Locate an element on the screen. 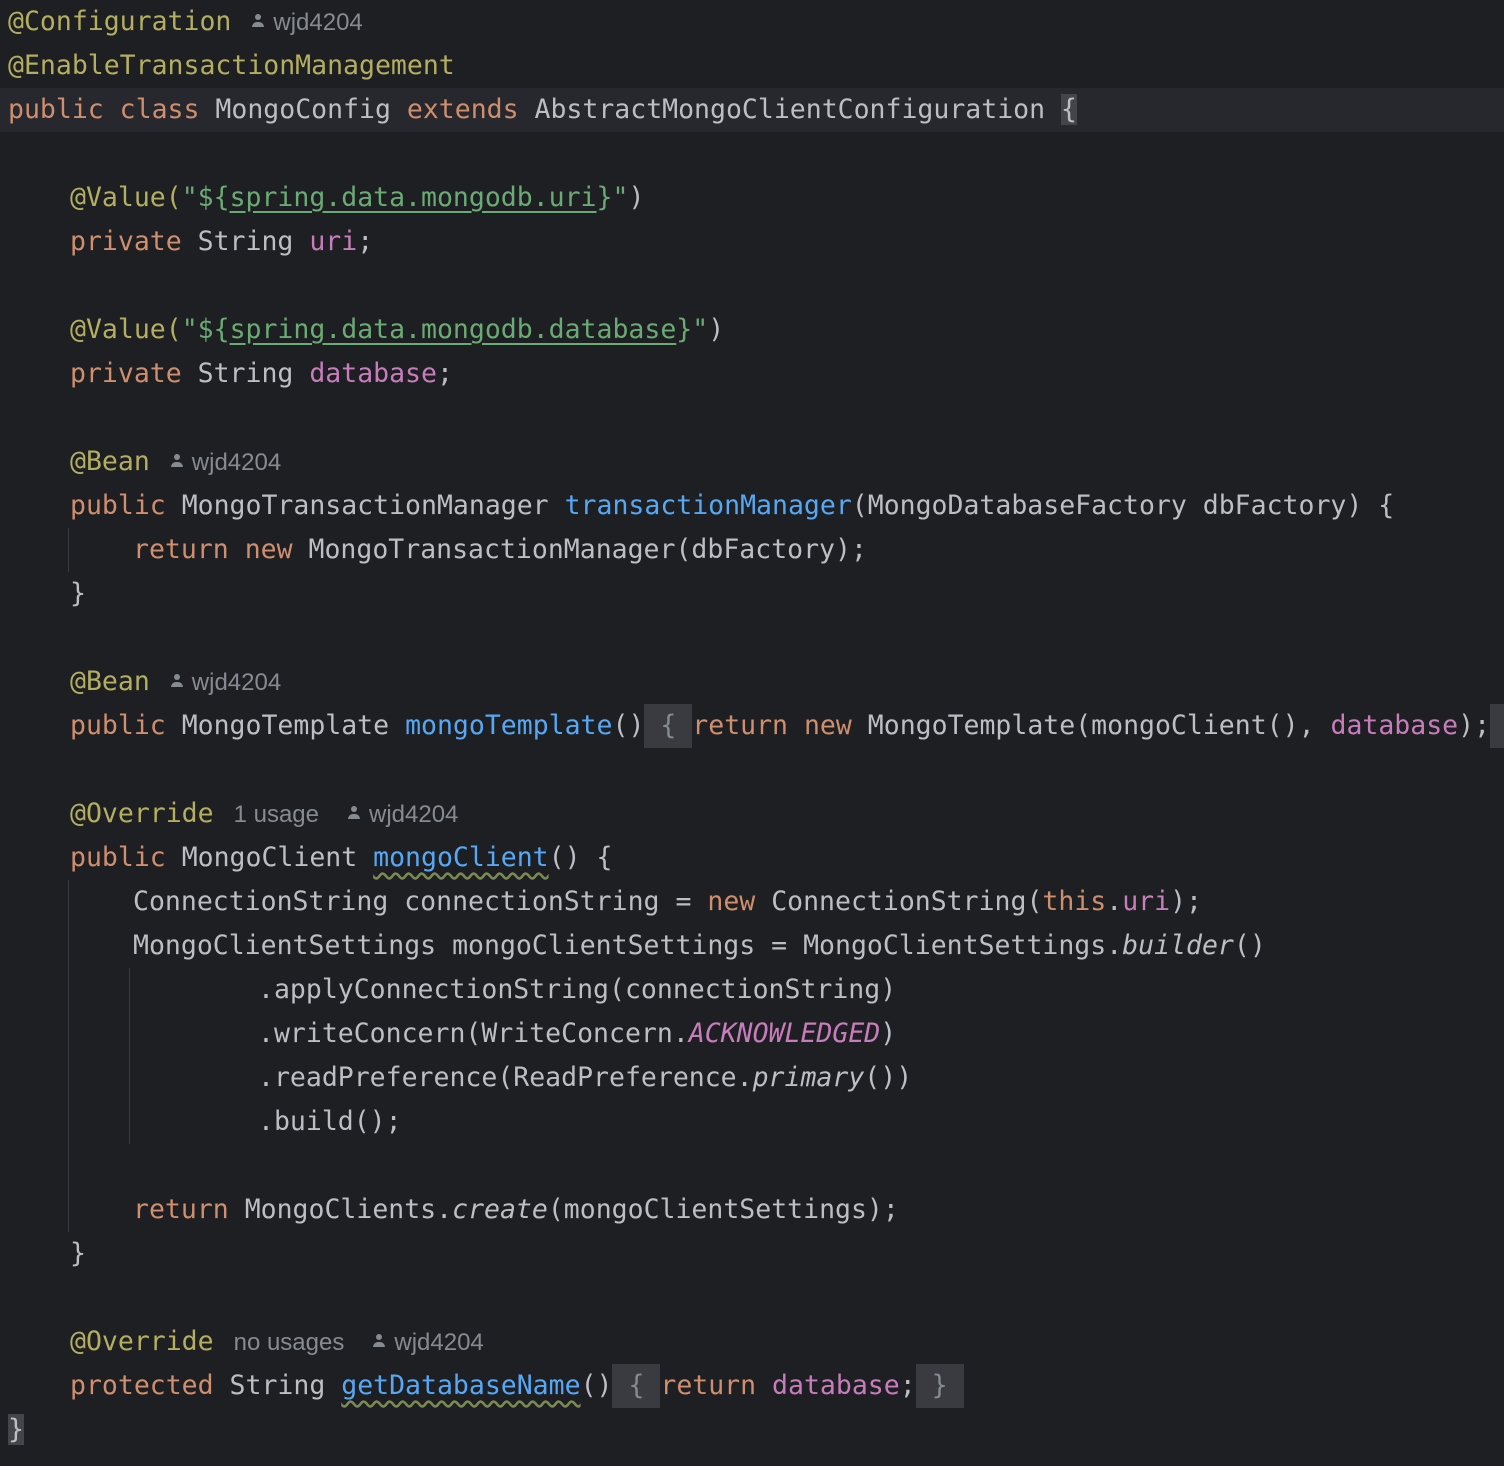 The height and width of the screenshot is (1466, 1504). keyword: protected is located at coordinates (150, 1385).